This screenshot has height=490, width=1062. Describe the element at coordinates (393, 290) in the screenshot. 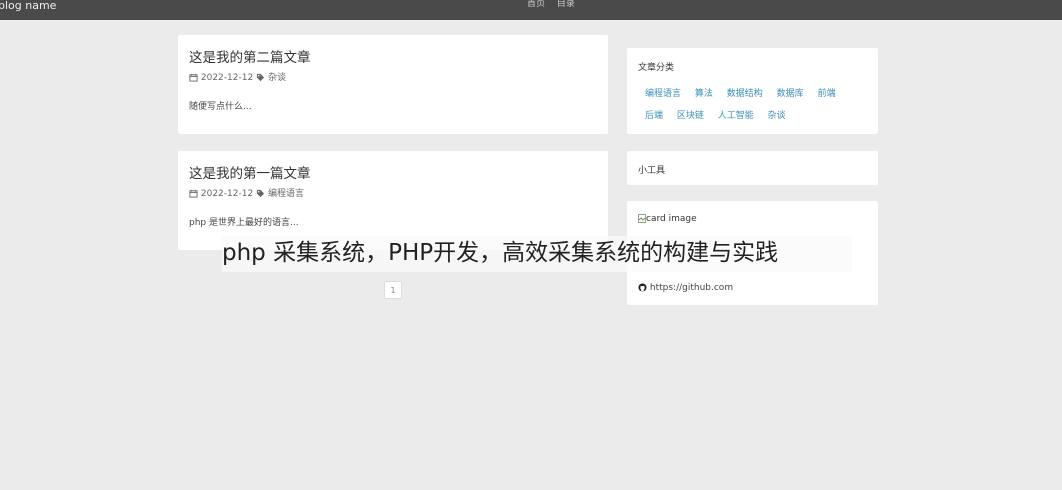

I see `pagination-page-1: 1` at that location.